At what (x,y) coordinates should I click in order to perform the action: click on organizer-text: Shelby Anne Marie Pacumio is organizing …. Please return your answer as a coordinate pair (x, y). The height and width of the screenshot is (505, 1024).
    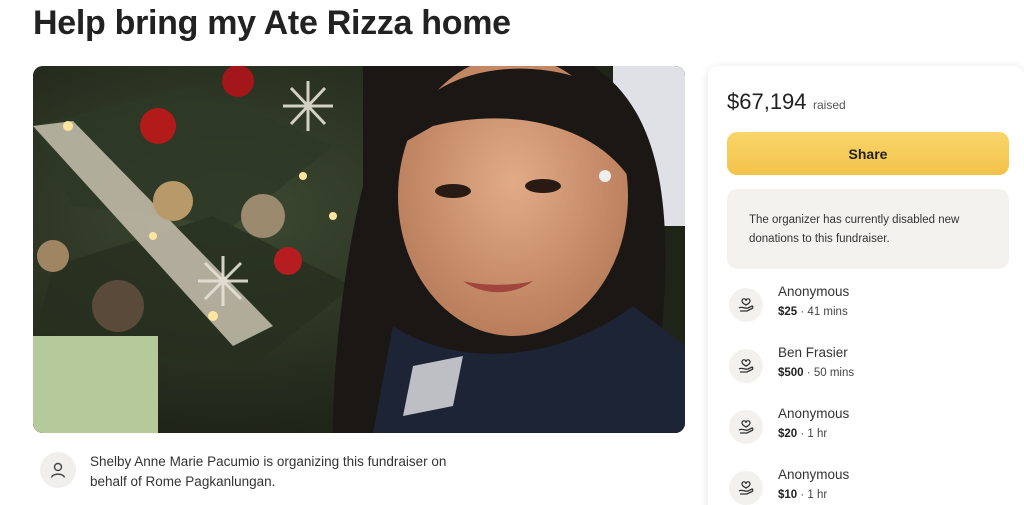
    Looking at the image, I should click on (268, 471).